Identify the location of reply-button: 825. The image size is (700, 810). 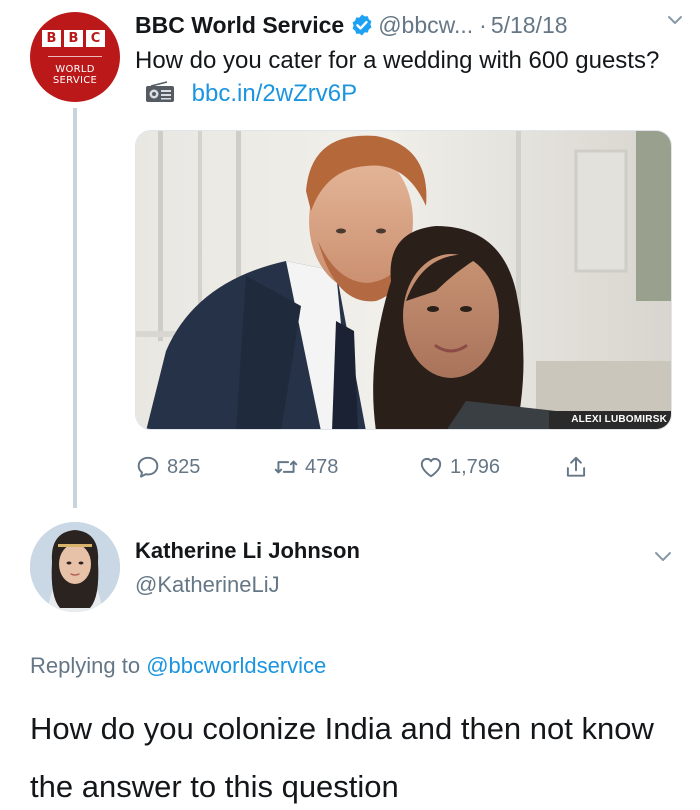
(167, 467).